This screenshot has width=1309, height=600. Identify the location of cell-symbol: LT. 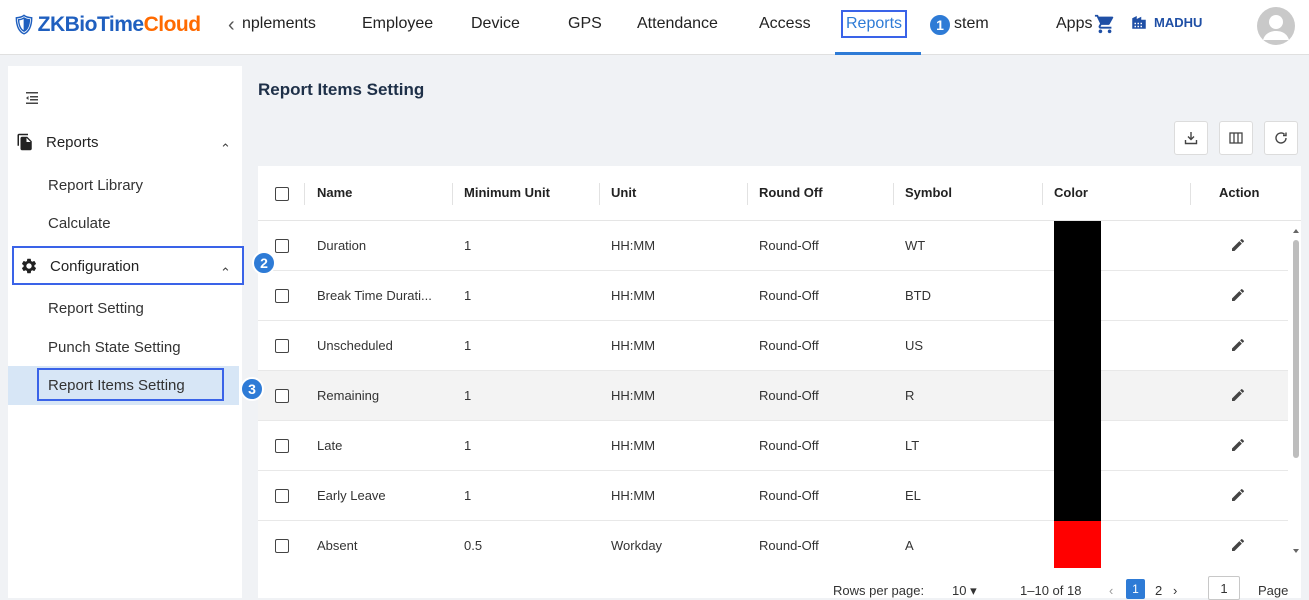
(912, 445).